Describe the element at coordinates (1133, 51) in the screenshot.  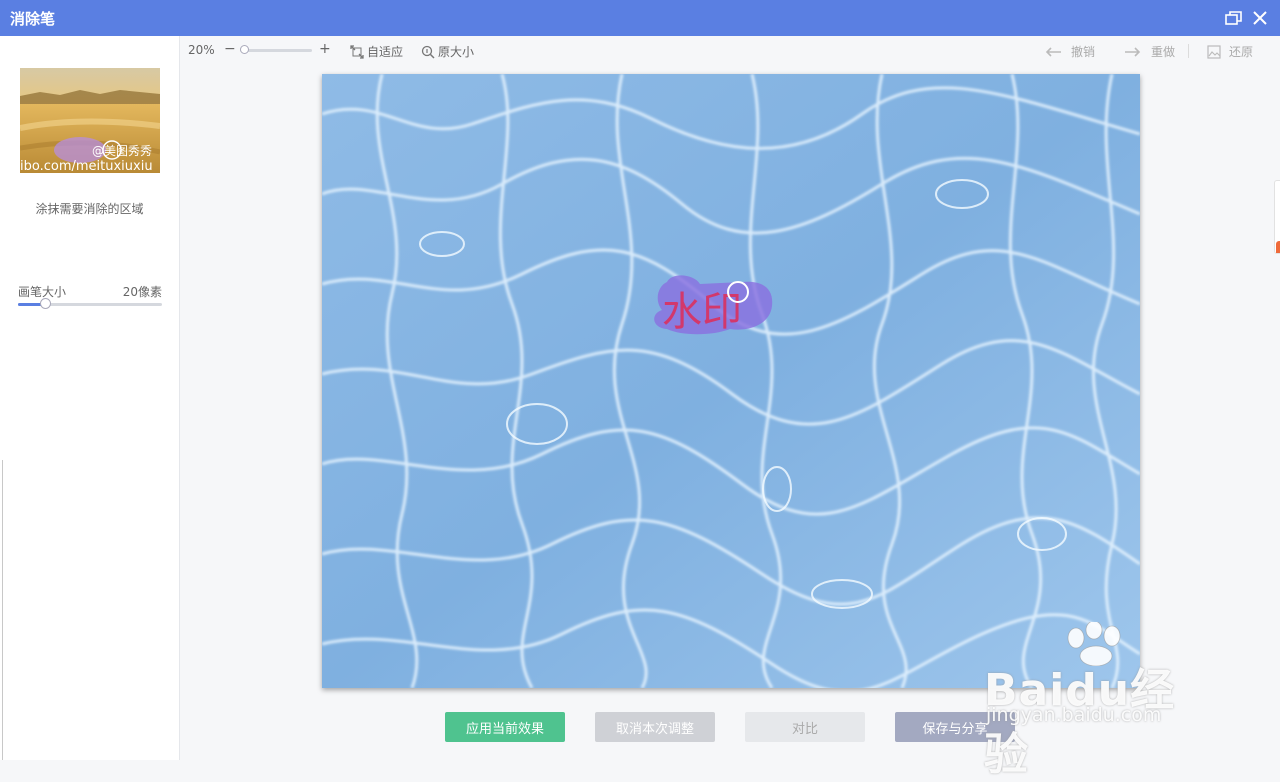
I see `arrow-right-icon` at that location.